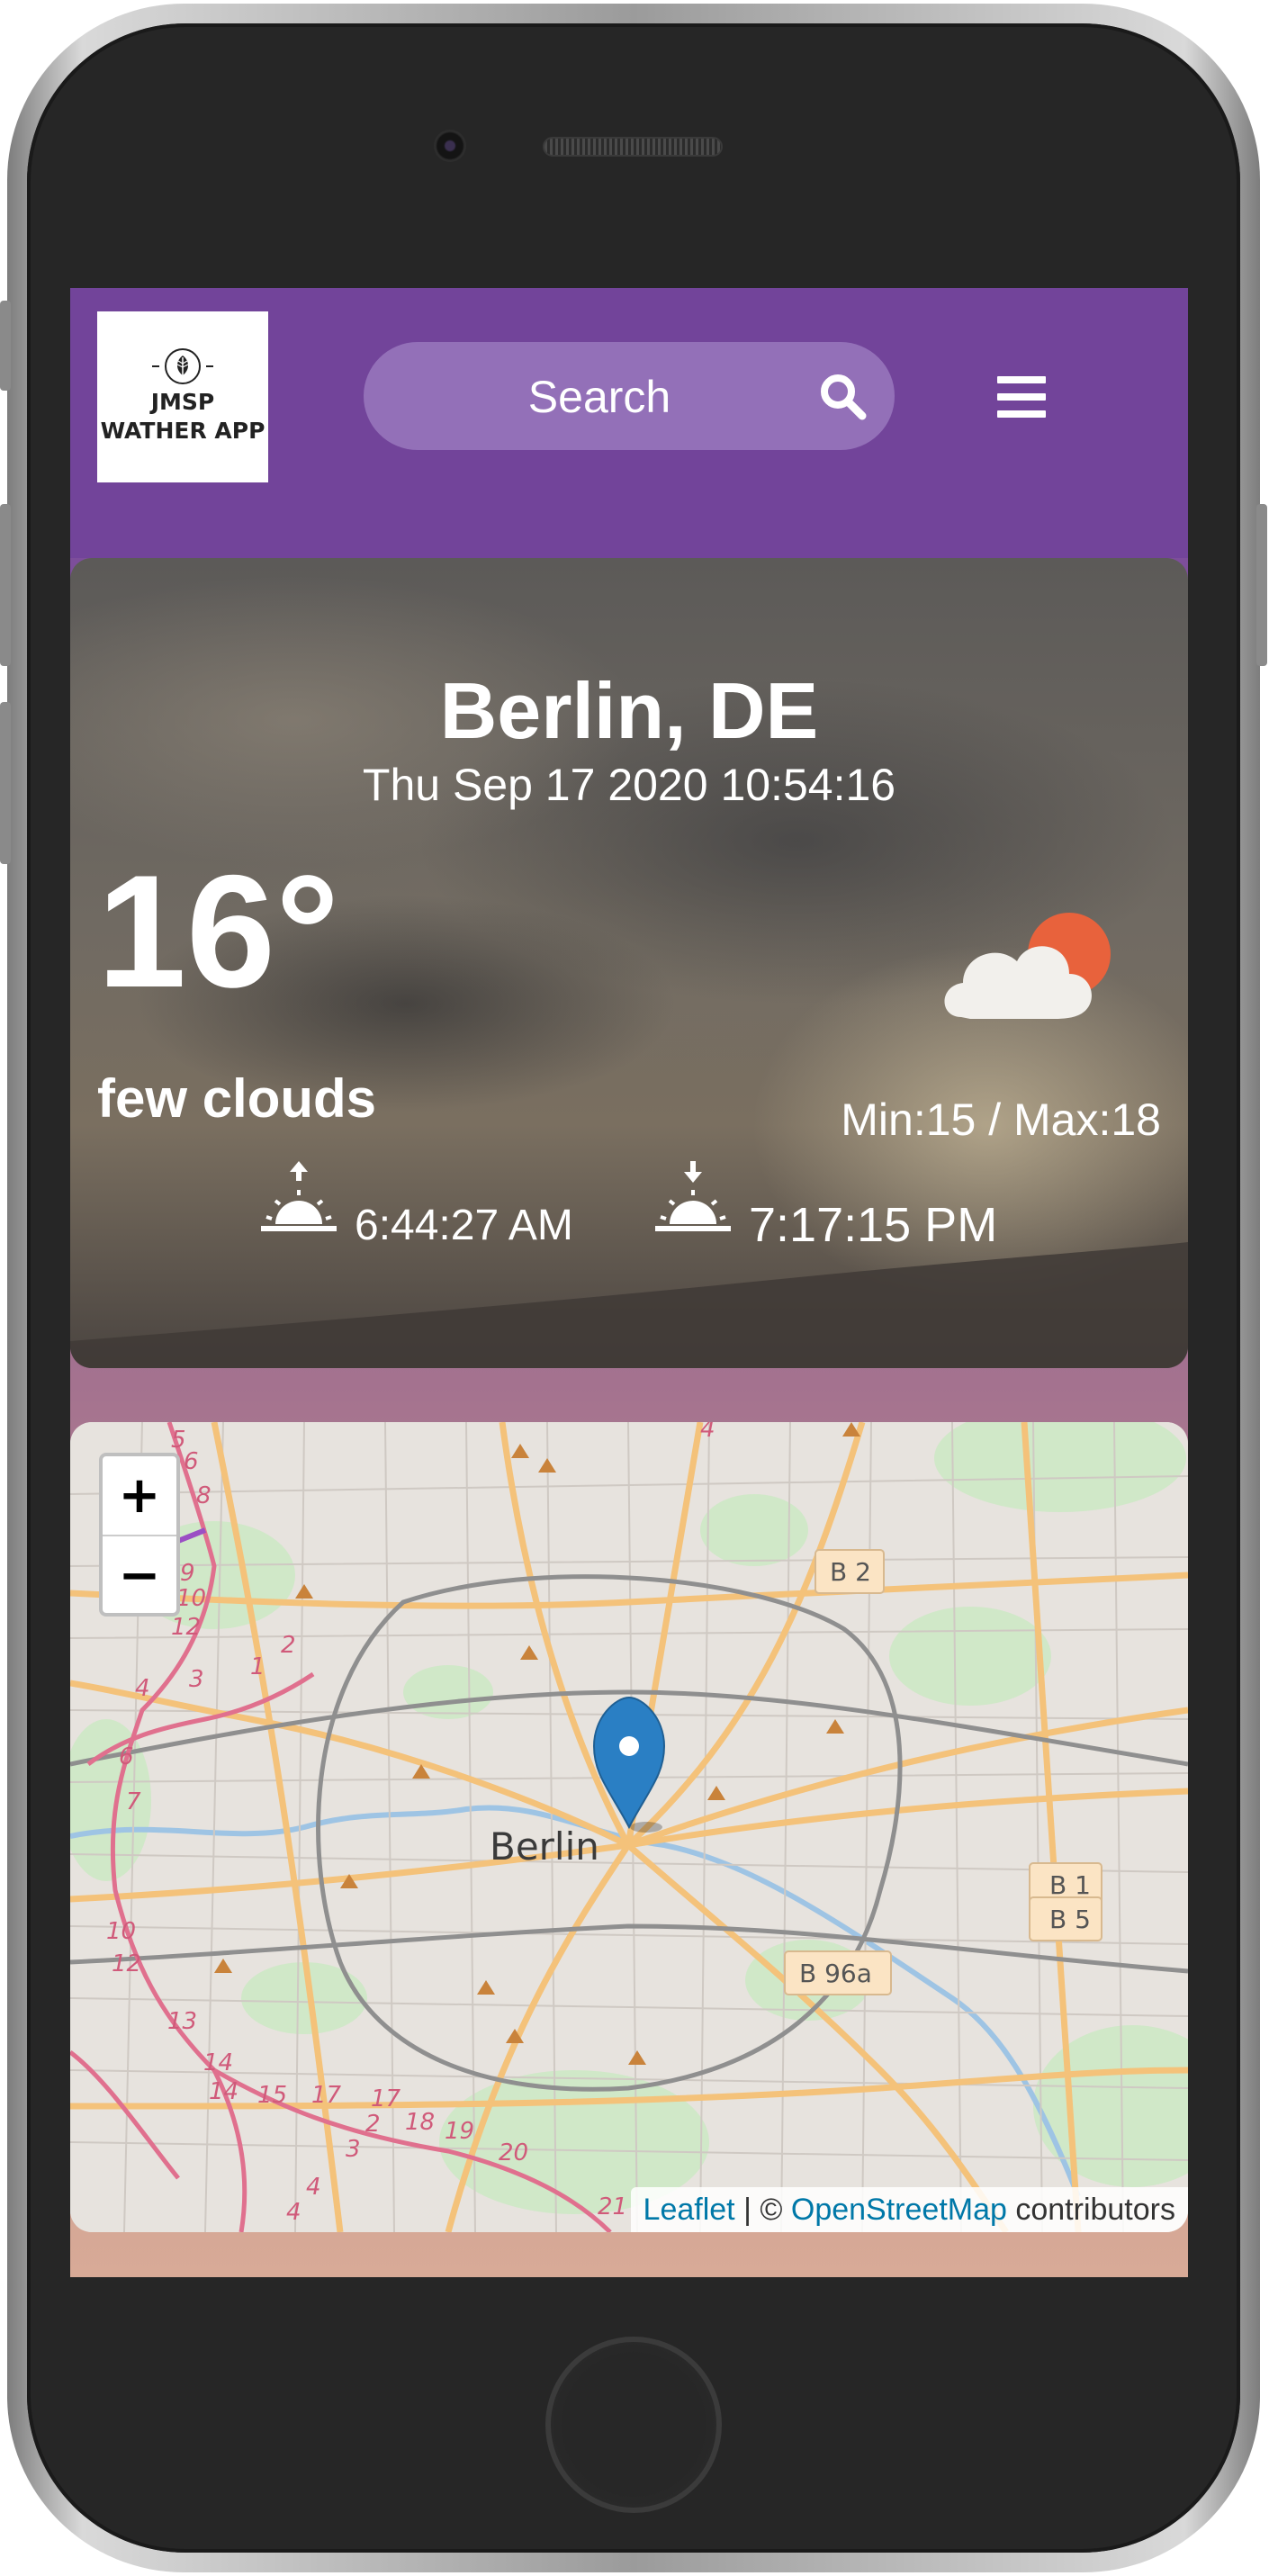 This screenshot has width=1269, height=2576. What do you see at coordinates (1070, 1885) in the screenshot?
I see `road-label-b1: B 1` at bounding box center [1070, 1885].